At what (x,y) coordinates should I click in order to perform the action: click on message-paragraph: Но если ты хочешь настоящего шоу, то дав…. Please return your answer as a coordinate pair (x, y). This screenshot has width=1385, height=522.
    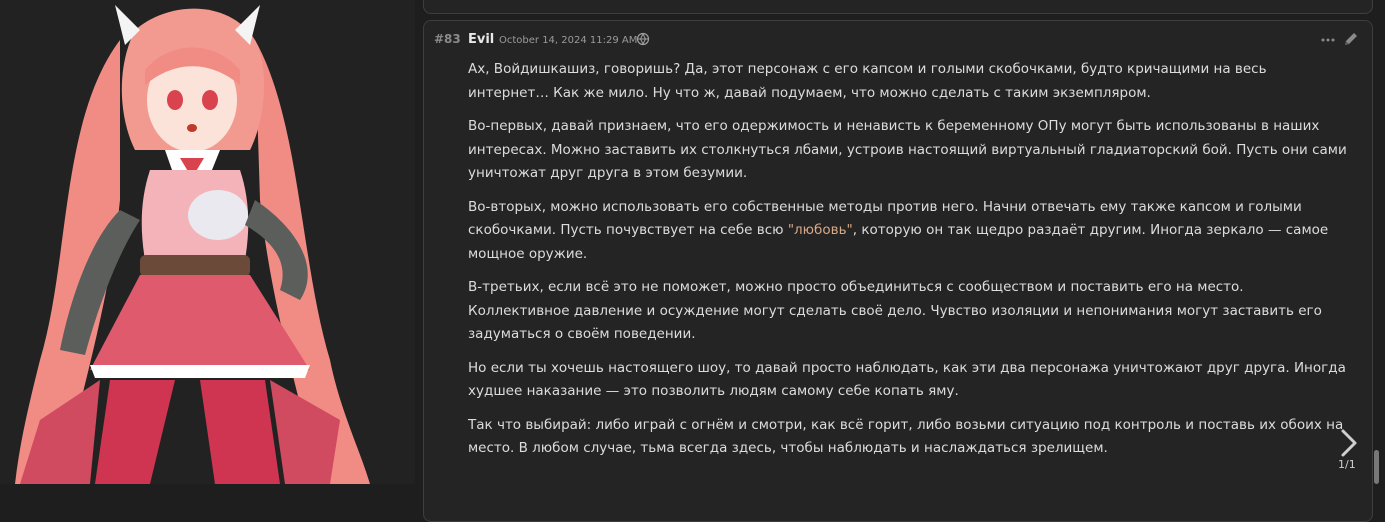
    Looking at the image, I should click on (907, 379).